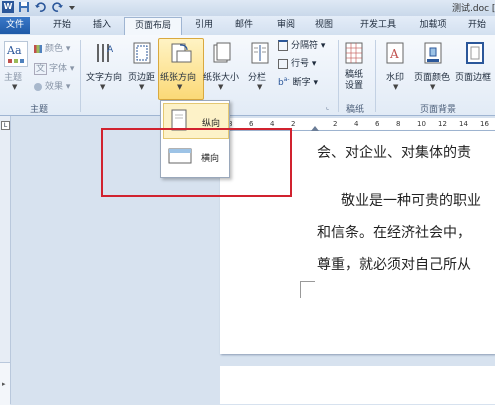  Describe the element at coordinates (305, 46) in the screenshot. I see `breaks-label: 分隔符` at that location.